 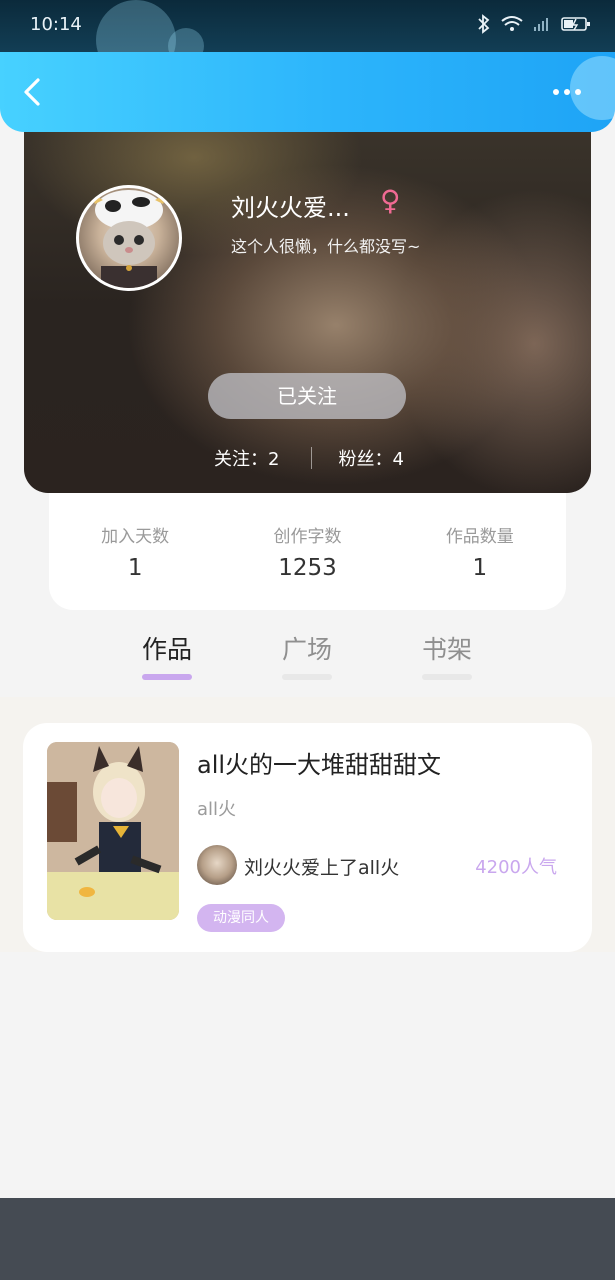 I want to click on tab-bar: 作品 广场 书架, so click(x=307, y=660).